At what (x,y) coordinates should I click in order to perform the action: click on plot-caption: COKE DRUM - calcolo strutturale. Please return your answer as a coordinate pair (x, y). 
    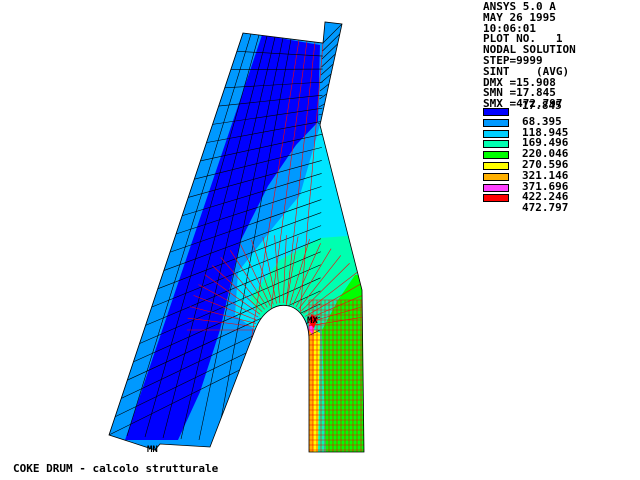
    Looking at the image, I should click on (116, 468).